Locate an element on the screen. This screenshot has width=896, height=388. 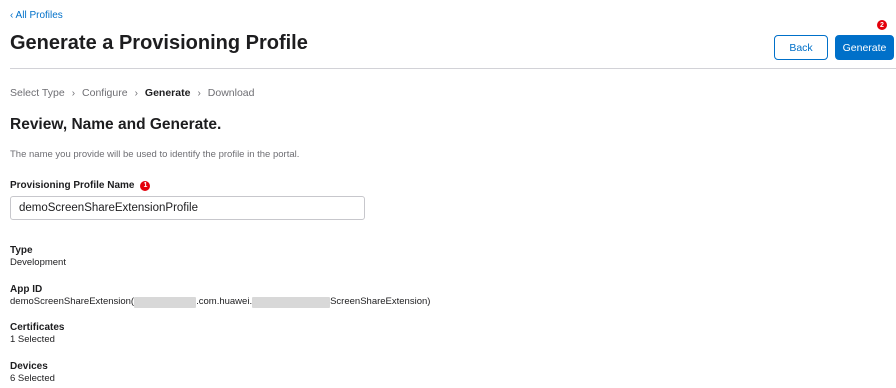
generate-button: Generate is located at coordinates (864, 47).